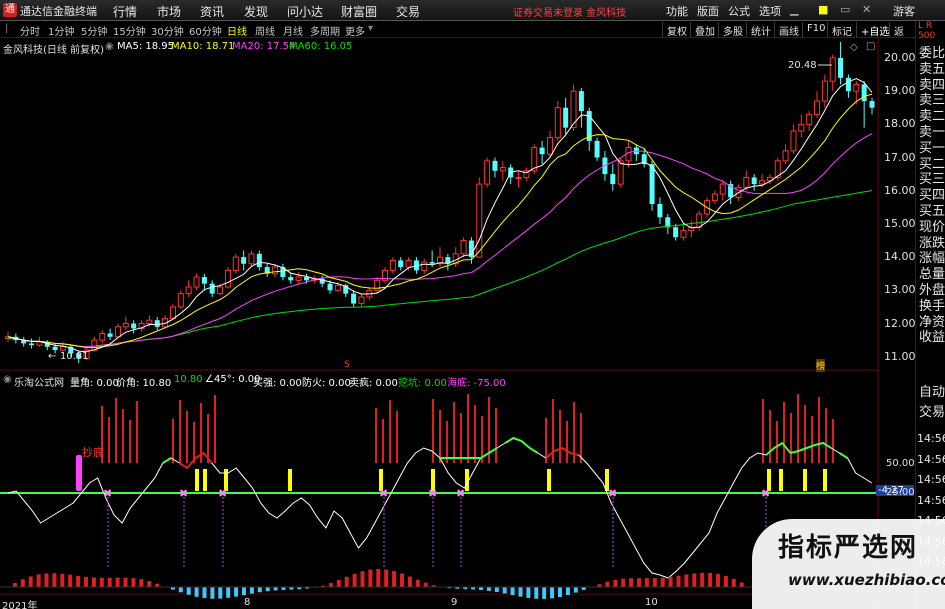 The height and width of the screenshot is (609, 945). What do you see at coordinates (765, 493) in the screenshot?
I see `cross-marker-icon: ✖` at bounding box center [765, 493].